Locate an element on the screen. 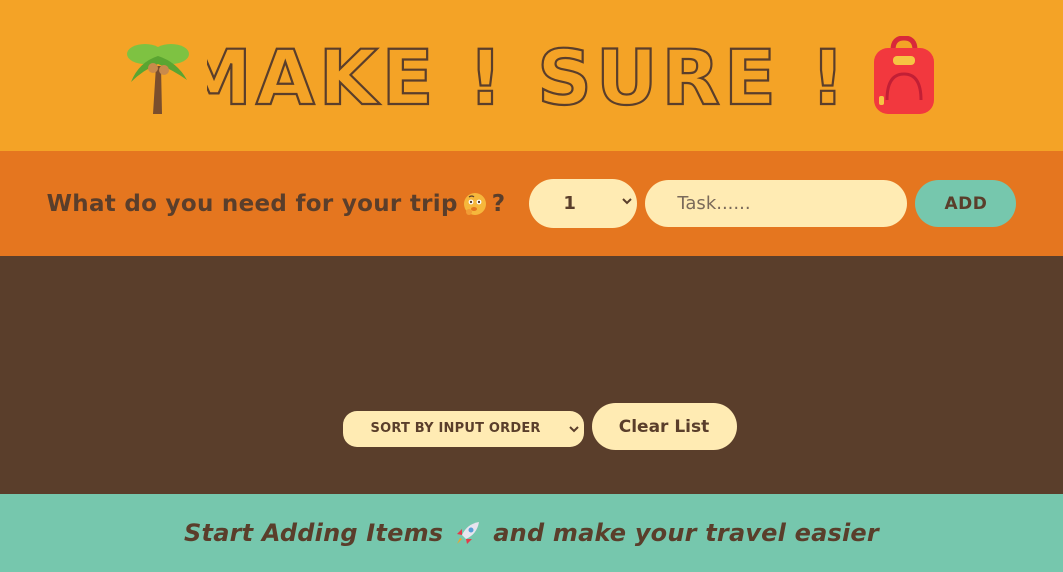  app-title: MAKE ! SURE !! is located at coordinates (532, 76).